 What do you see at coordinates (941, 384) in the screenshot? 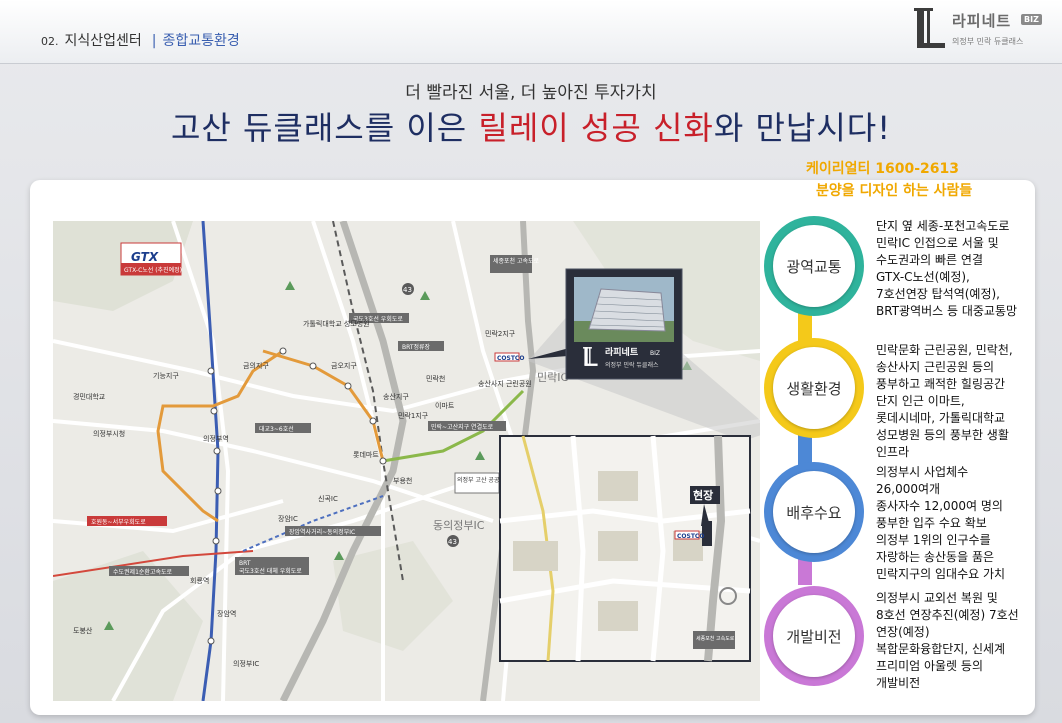
I see `desc-line: 풍부하고 쾌적한 힐링공간` at bounding box center [941, 384].